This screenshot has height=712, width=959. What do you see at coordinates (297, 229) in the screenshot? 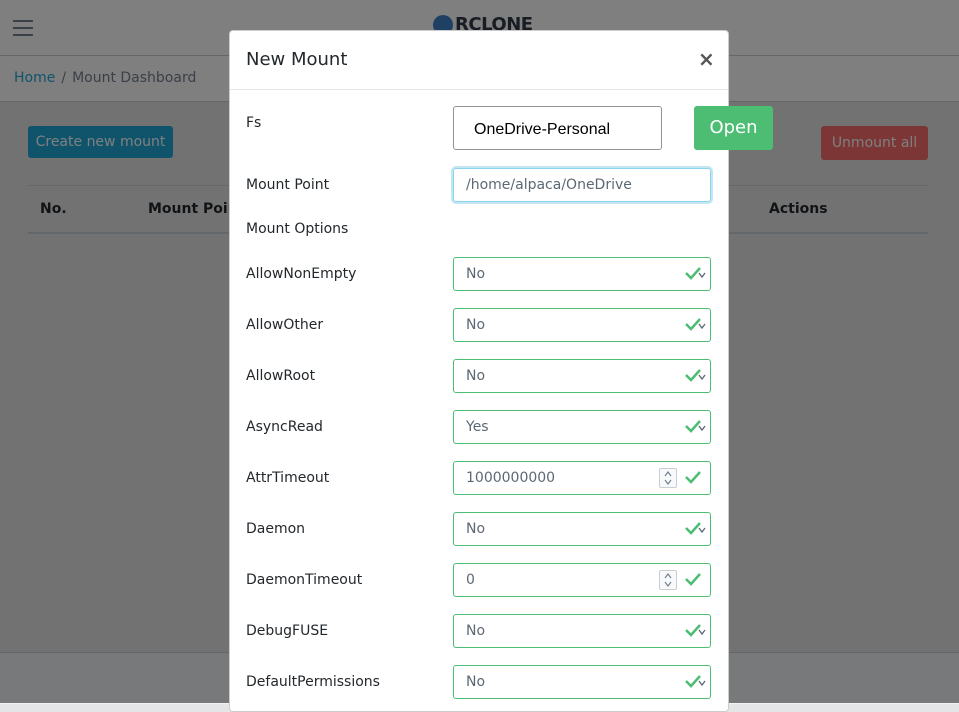
I see `mount-options-heading: Mount Options` at bounding box center [297, 229].